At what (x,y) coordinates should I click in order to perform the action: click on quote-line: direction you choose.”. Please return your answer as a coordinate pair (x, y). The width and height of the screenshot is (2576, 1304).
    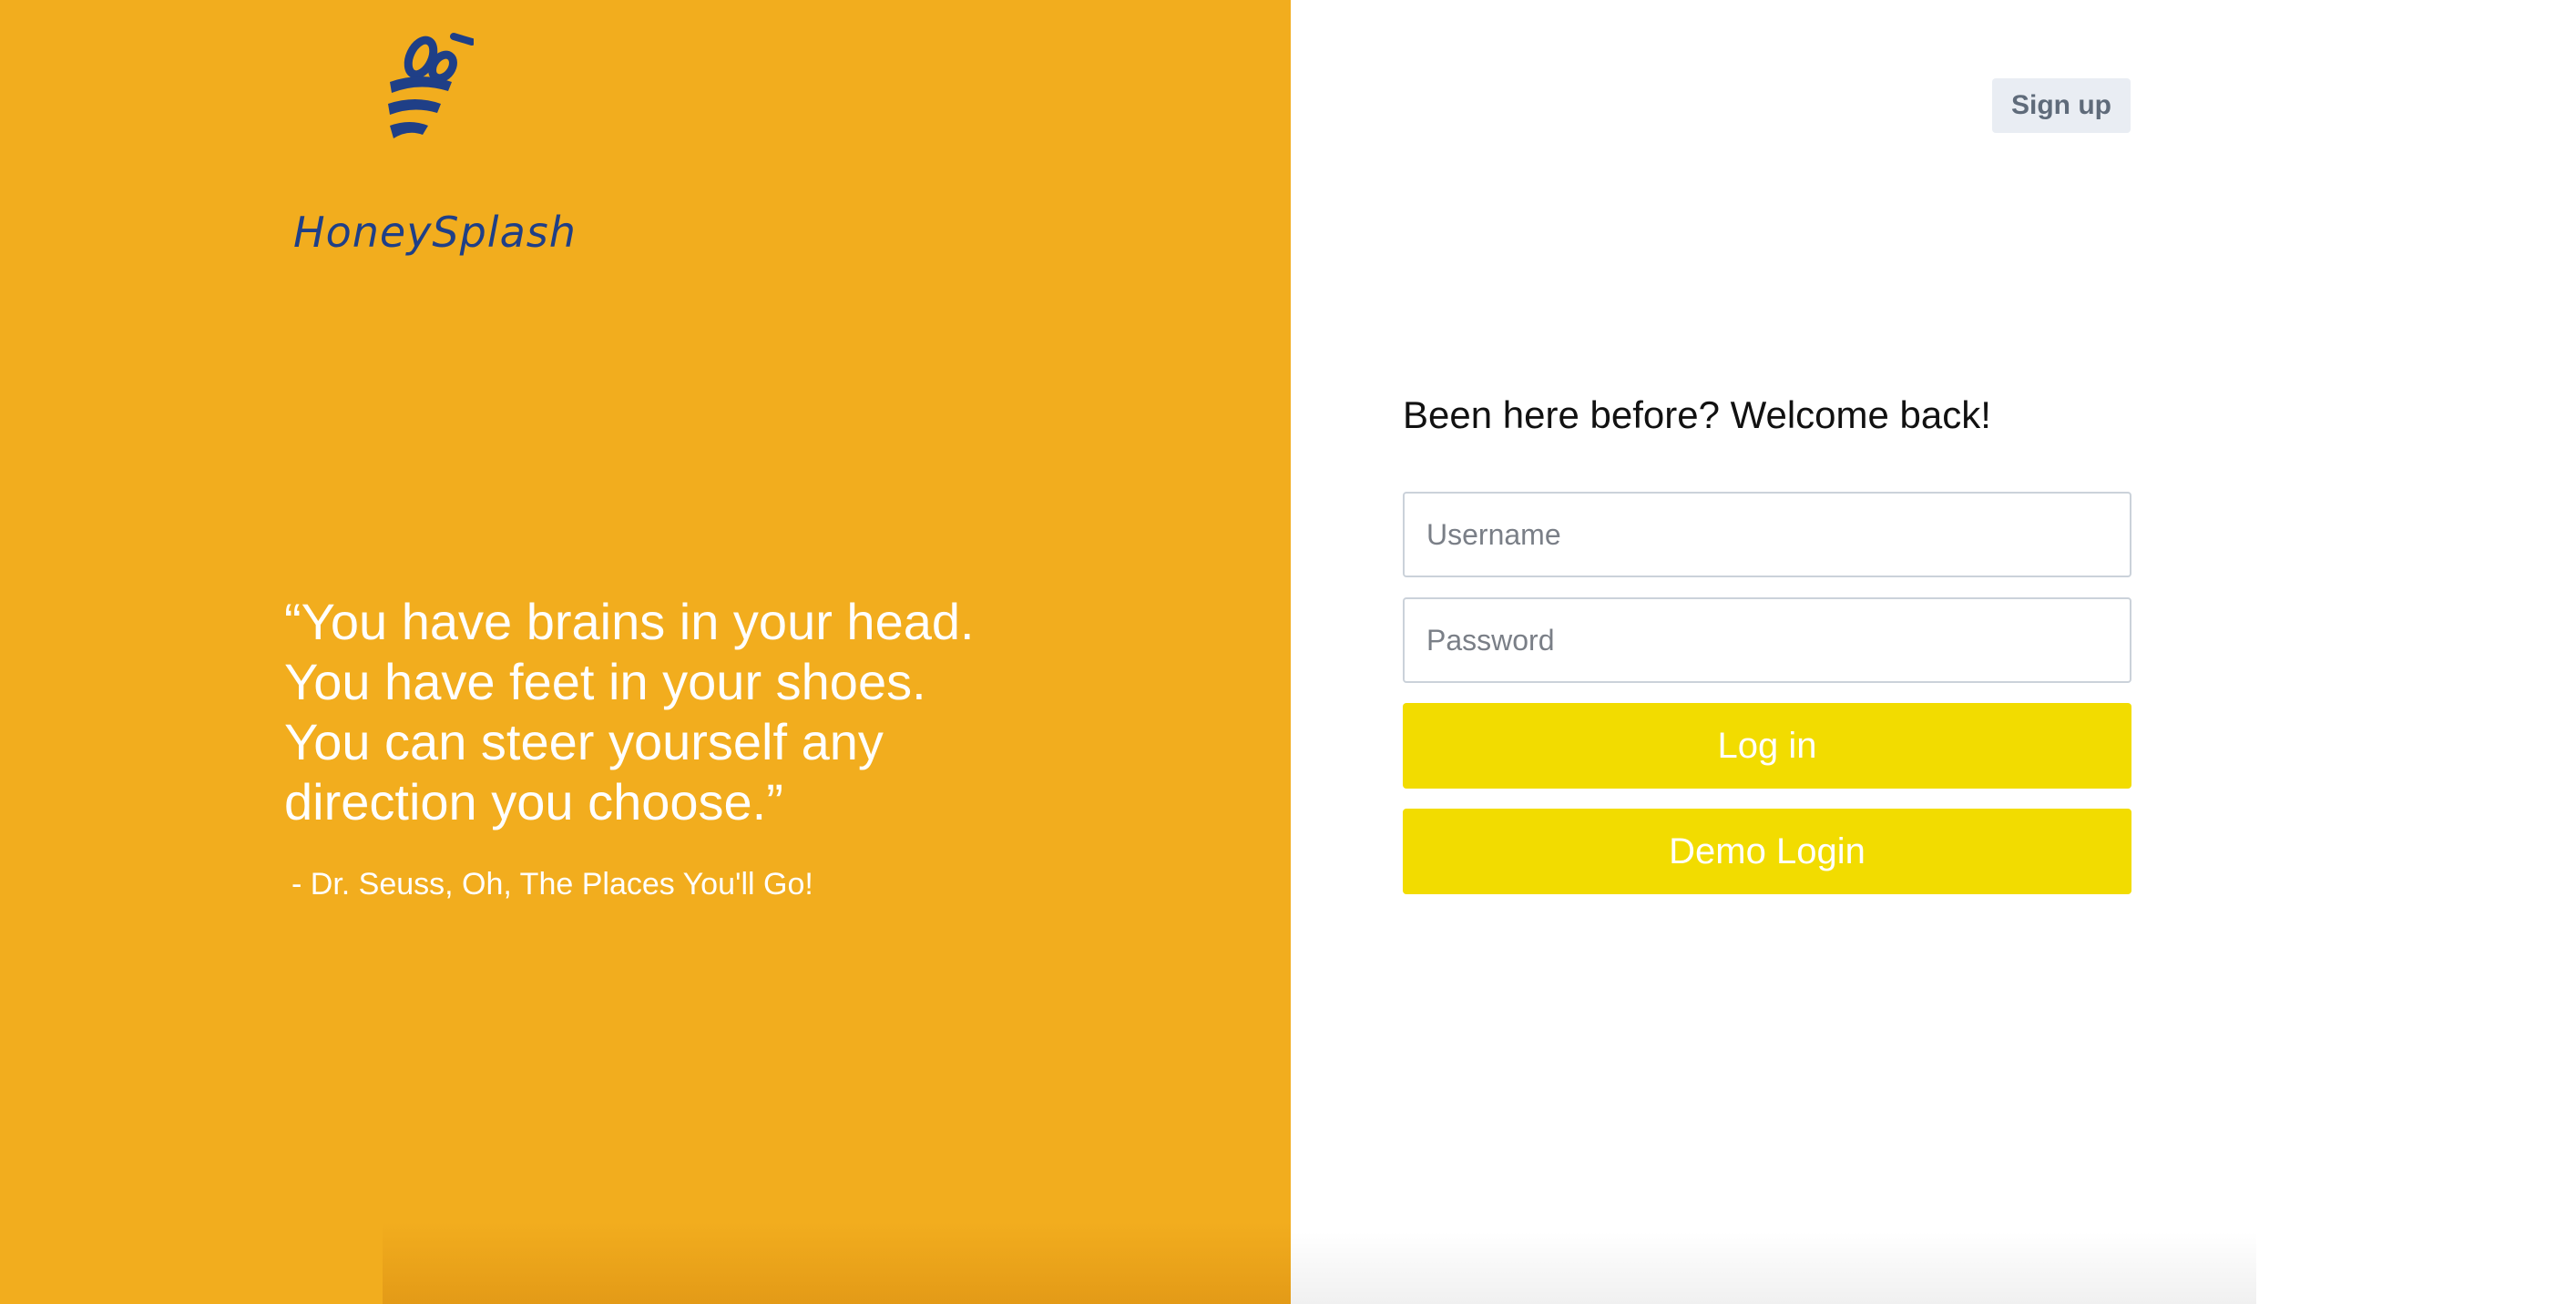
    Looking at the image, I should click on (533, 801).